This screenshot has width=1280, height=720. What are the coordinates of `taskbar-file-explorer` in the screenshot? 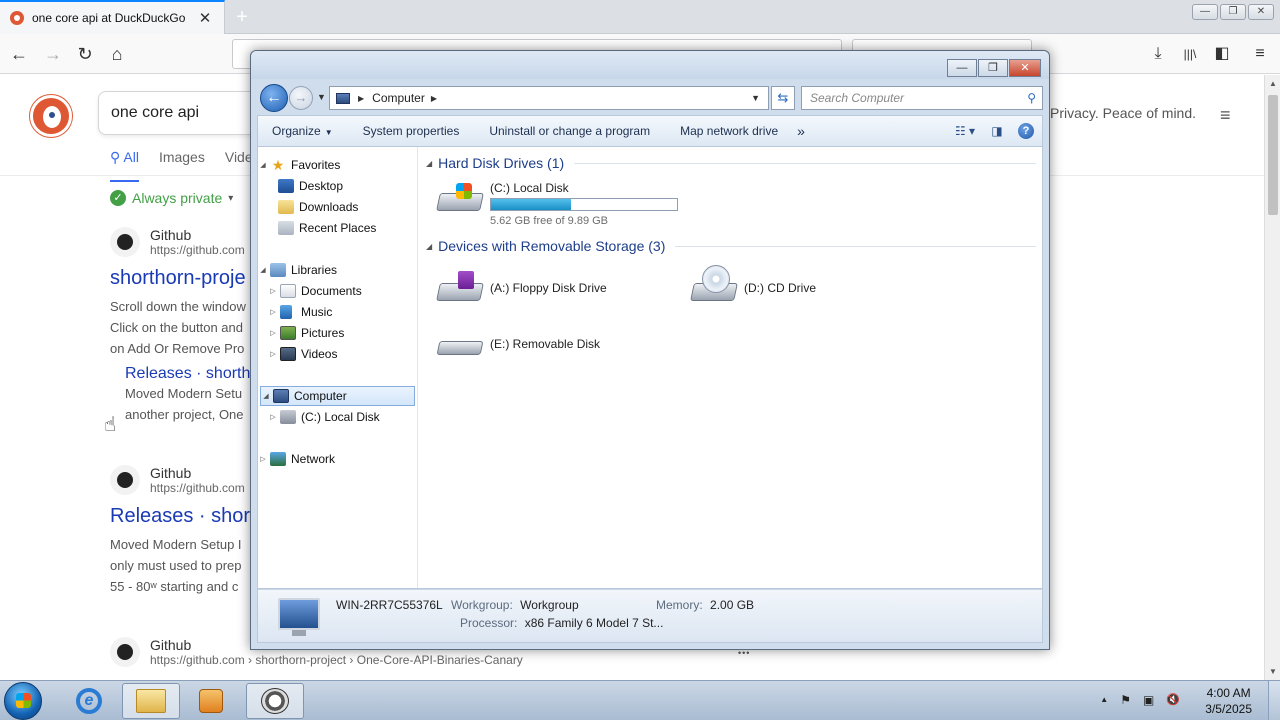 It's located at (151, 701).